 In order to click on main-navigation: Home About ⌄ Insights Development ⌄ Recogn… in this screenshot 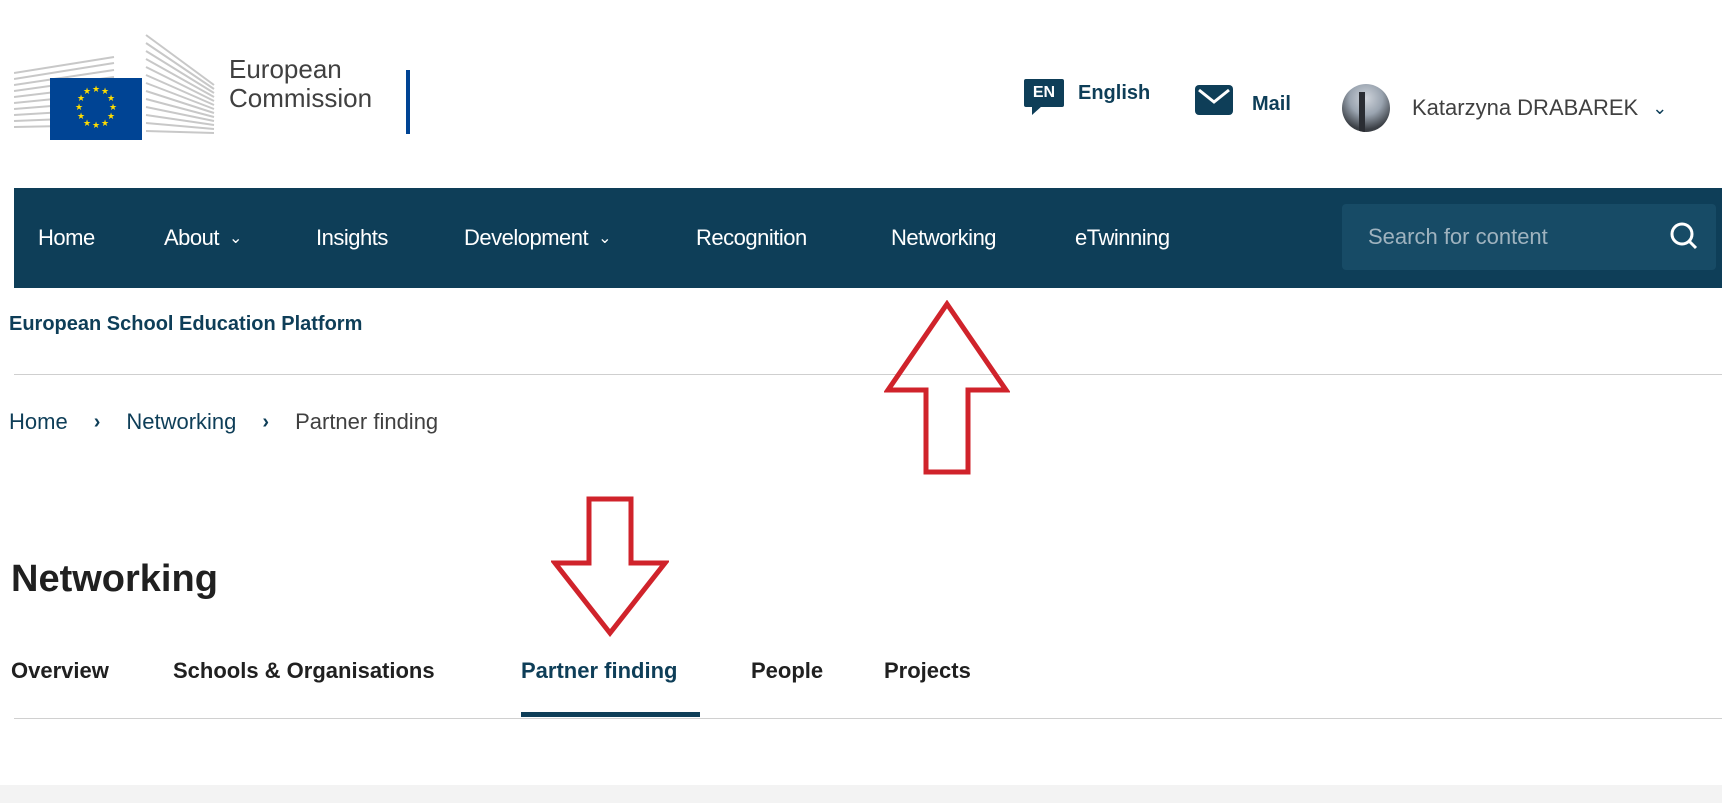, I will do `click(868, 238)`.